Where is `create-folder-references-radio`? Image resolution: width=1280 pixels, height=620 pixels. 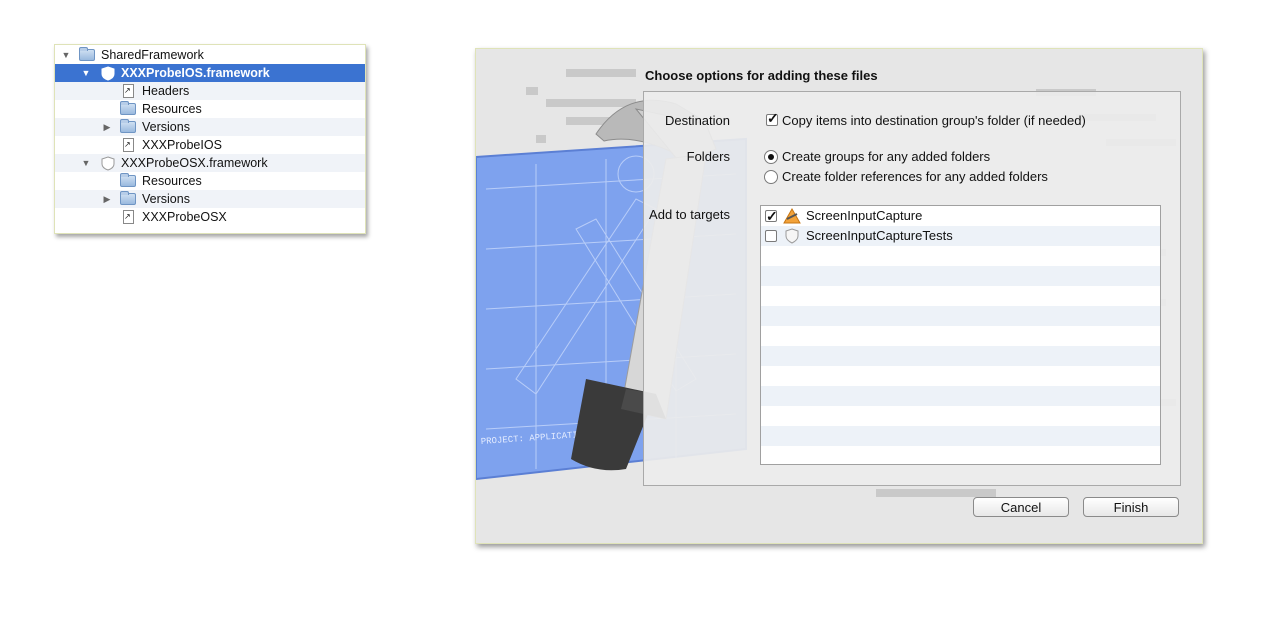 create-folder-references-radio is located at coordinates (771, 177).